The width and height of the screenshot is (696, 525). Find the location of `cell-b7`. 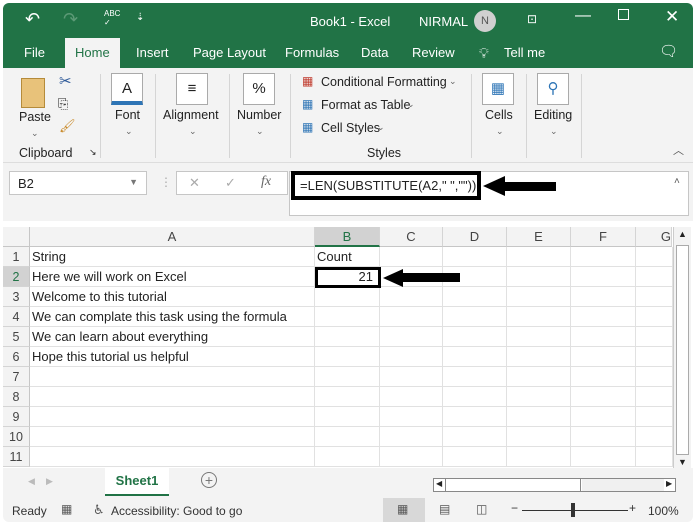

cell-b7 is located at coordinates (347, 377).